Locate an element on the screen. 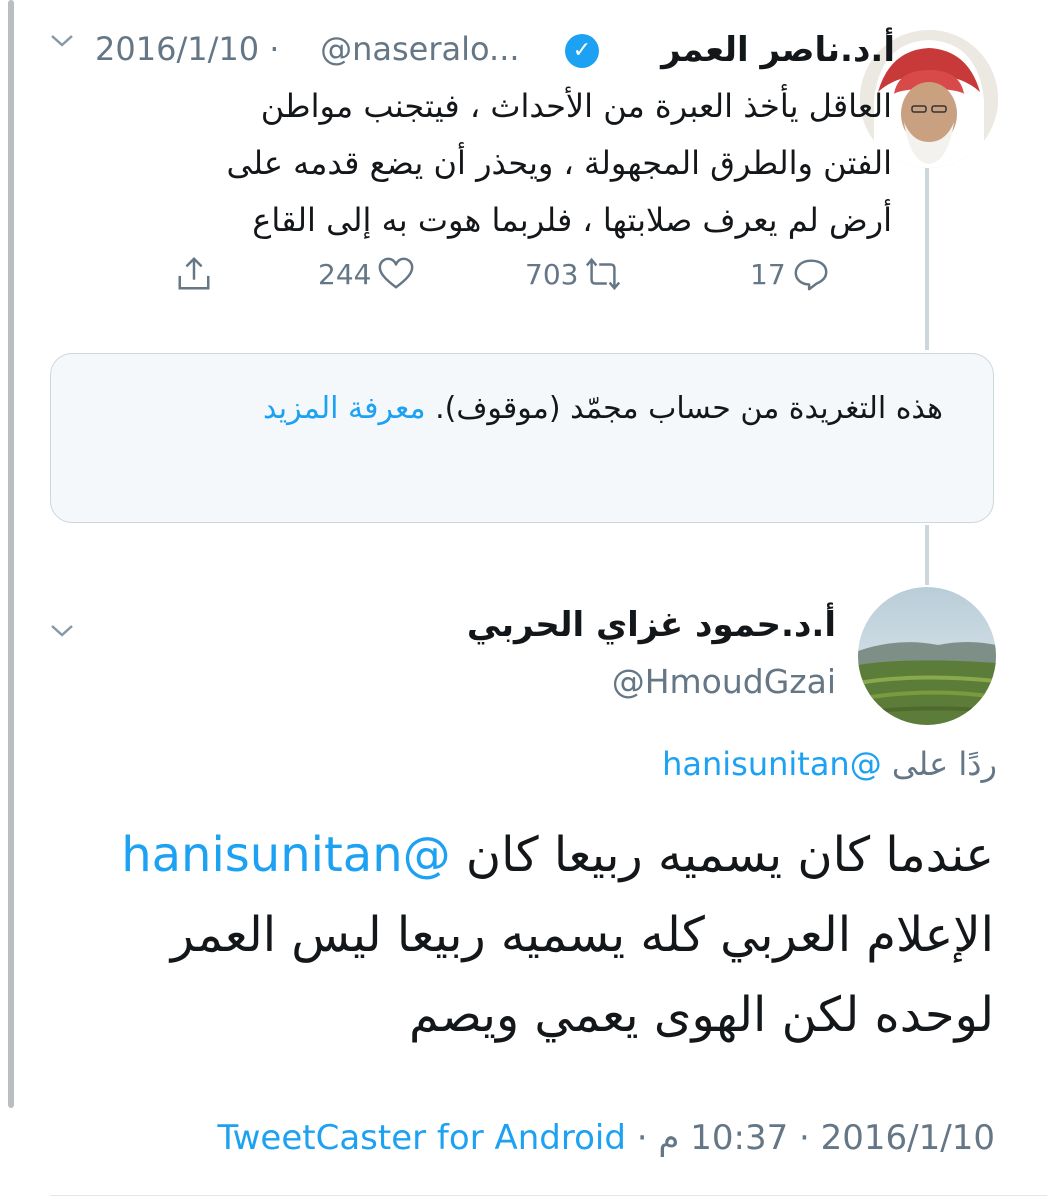 The height and width of the screenshot is (1200, 1047). avatar is located at coordinates (927, 656).